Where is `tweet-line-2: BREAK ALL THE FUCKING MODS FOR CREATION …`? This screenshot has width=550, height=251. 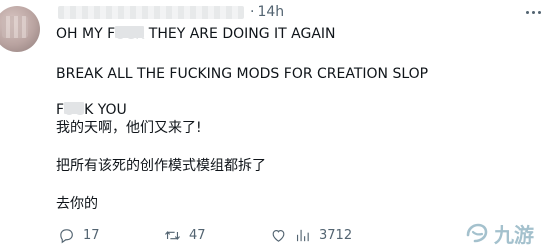
tweet-line-2: BREAK ALL THE FUCKING MODS FOR CREATION … is located at coordinates (242, 74).